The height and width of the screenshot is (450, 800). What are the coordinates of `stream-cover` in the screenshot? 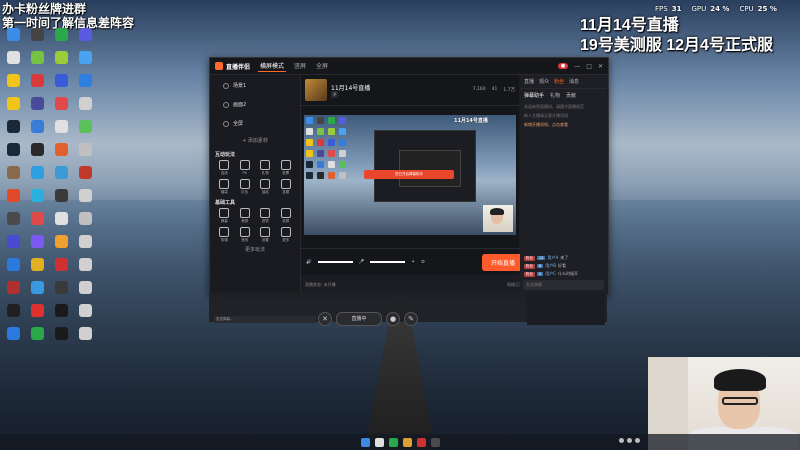 It's located at (316, 90).